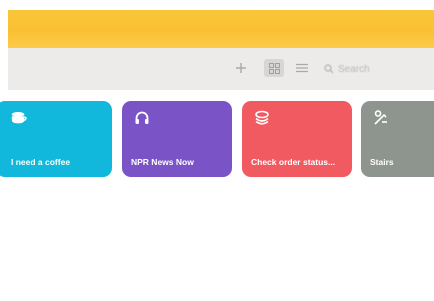 Image resolution: width=434 pixels, height=301 pixels. I want to click on shortcut-tile-npr-news: NPR News Now, so click(177, 139).